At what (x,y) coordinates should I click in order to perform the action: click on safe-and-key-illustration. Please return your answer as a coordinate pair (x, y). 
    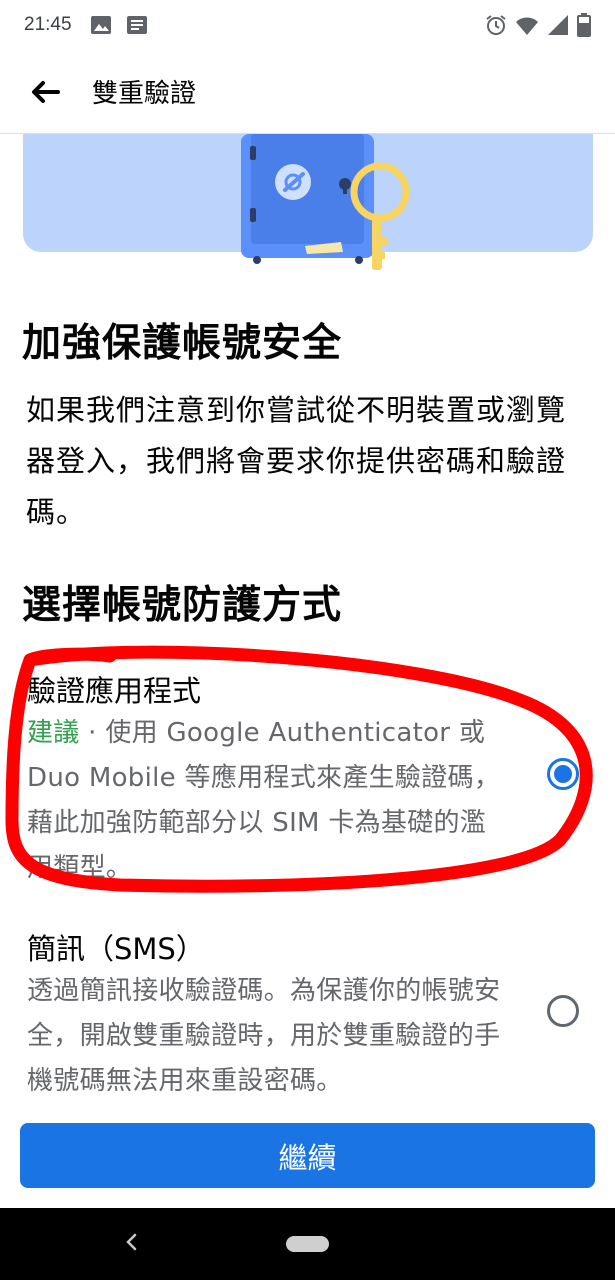
    Looking at the image, I should click on (325, 202).